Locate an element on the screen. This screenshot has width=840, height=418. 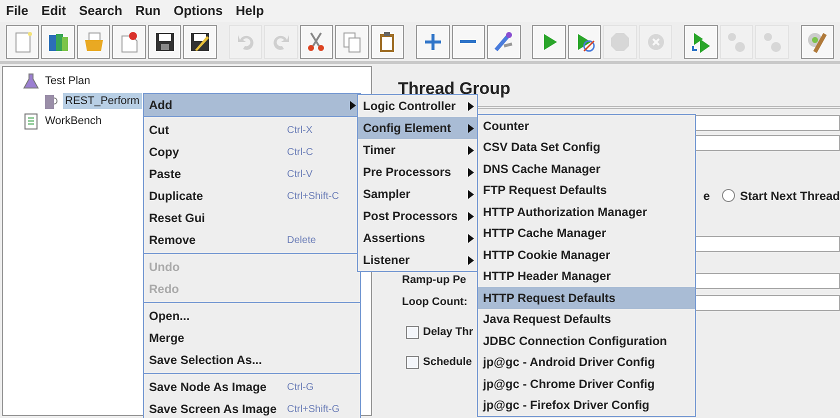
shortcut-label: Ctrl-C is located at coordinates (300, 153).